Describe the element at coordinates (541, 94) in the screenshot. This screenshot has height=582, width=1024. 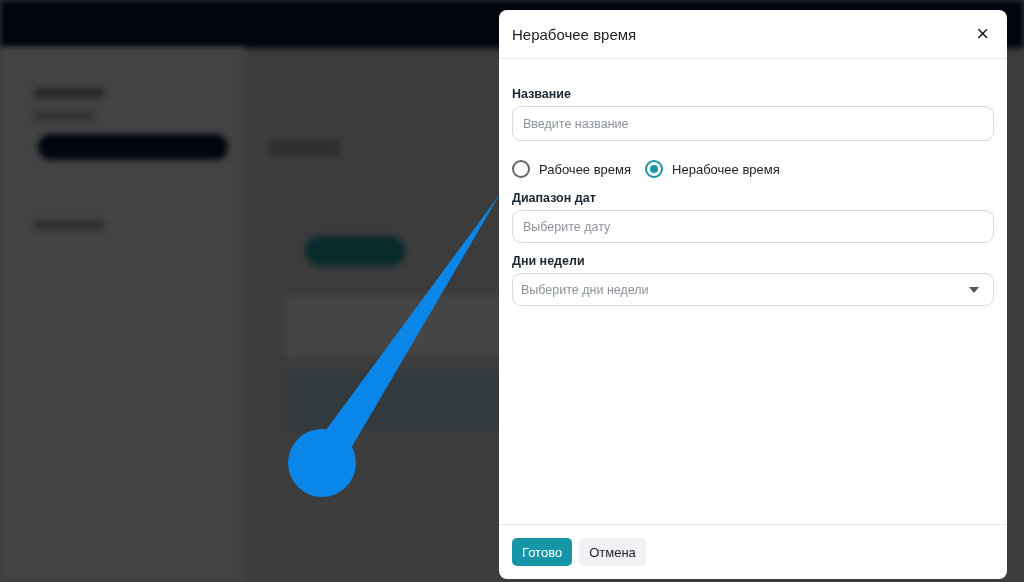
I see `field-label: Название` at that location.